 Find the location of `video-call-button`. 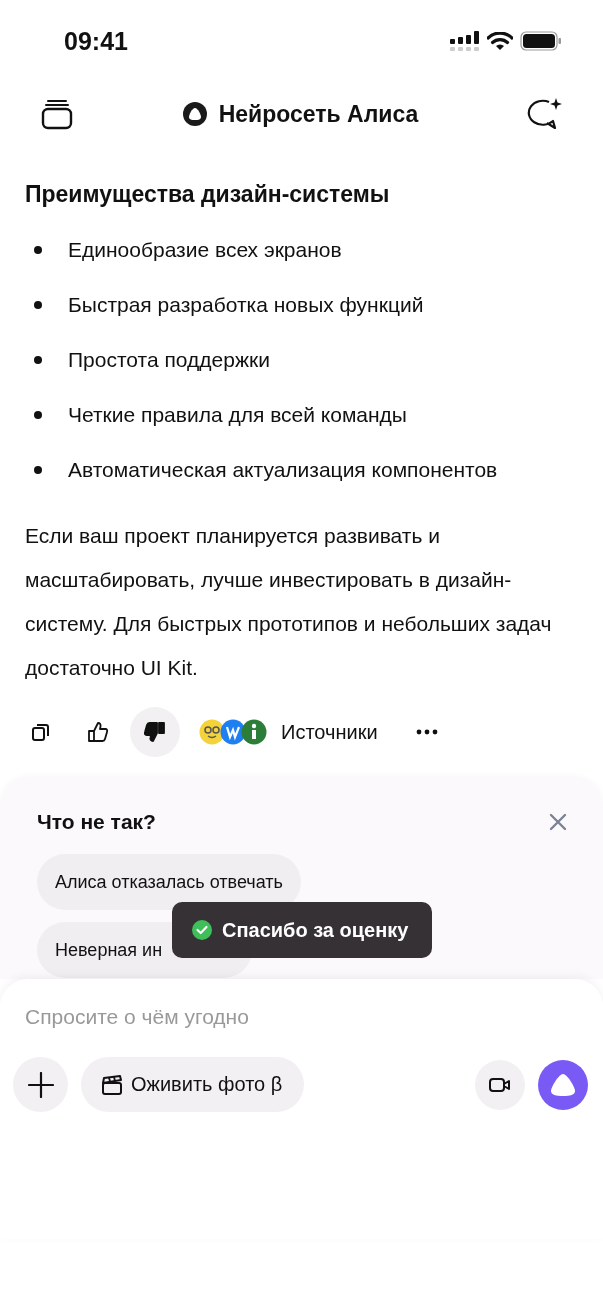

video-call-button is located at coordinates (500, 1084).